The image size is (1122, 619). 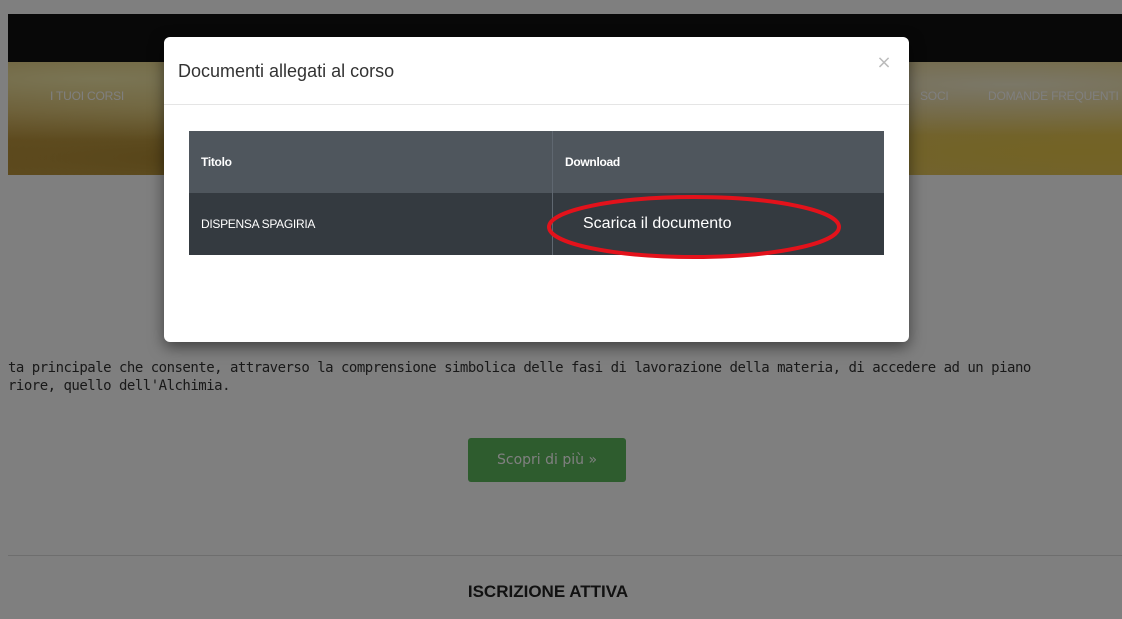 What do you see at coordinates (258, 224) in the screenshot?
I see `document-title-cell: DISPENSA SPAGIRIA` at bounding box center [258, 224].